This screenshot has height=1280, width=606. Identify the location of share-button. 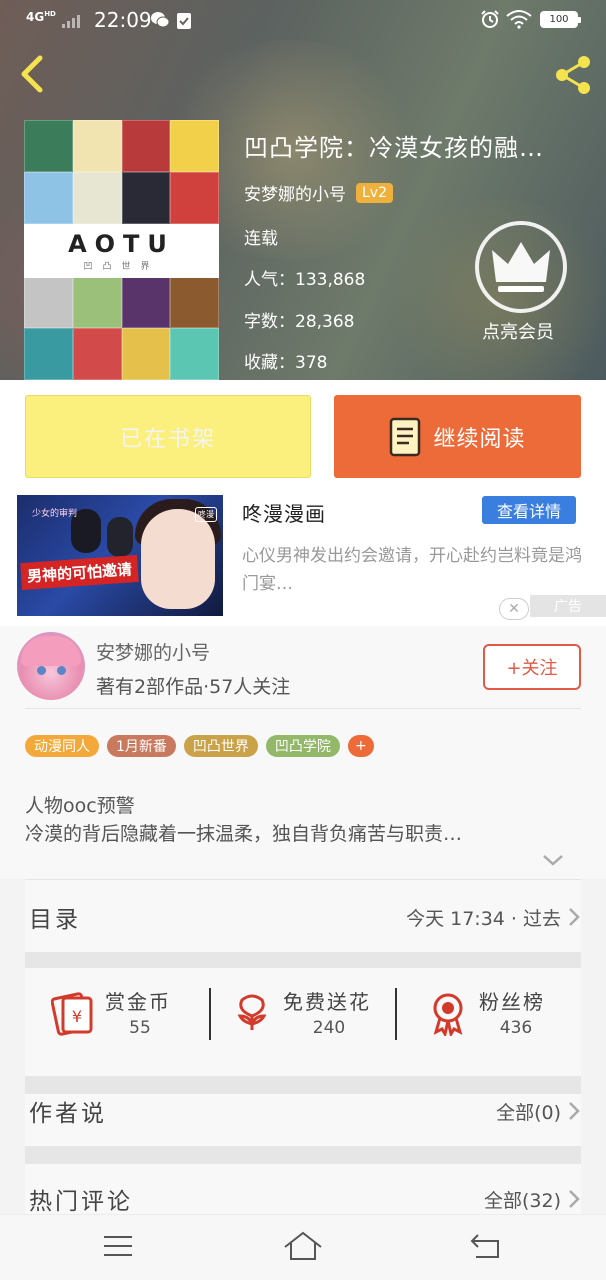
(573, 75).